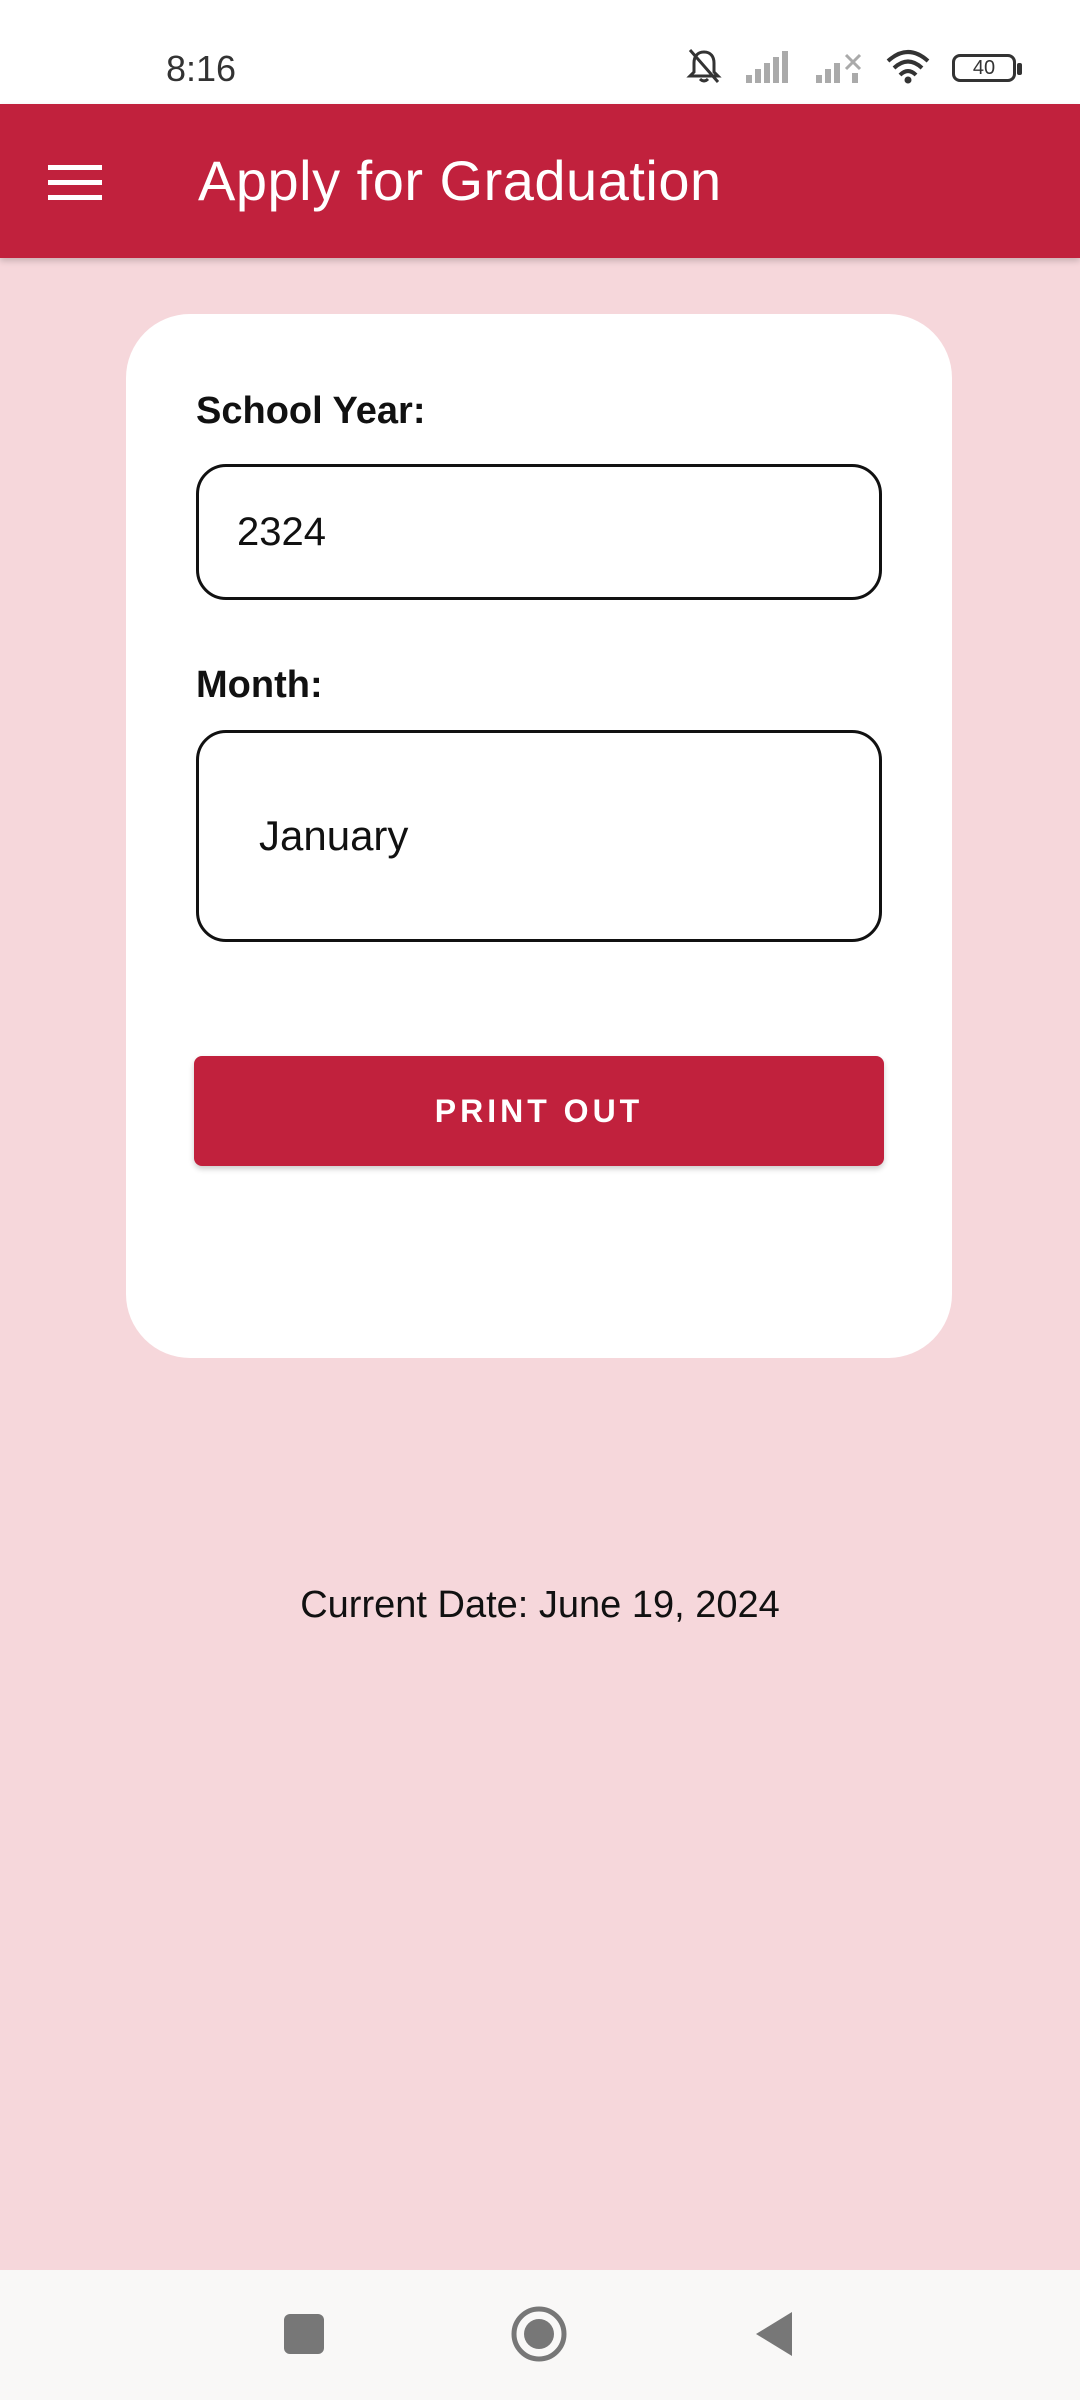 The image size is (1080, 2400). Describe the element at coordinates (540, 52) in the screenshot. I see `status-bar: 8:16 40` at that location.